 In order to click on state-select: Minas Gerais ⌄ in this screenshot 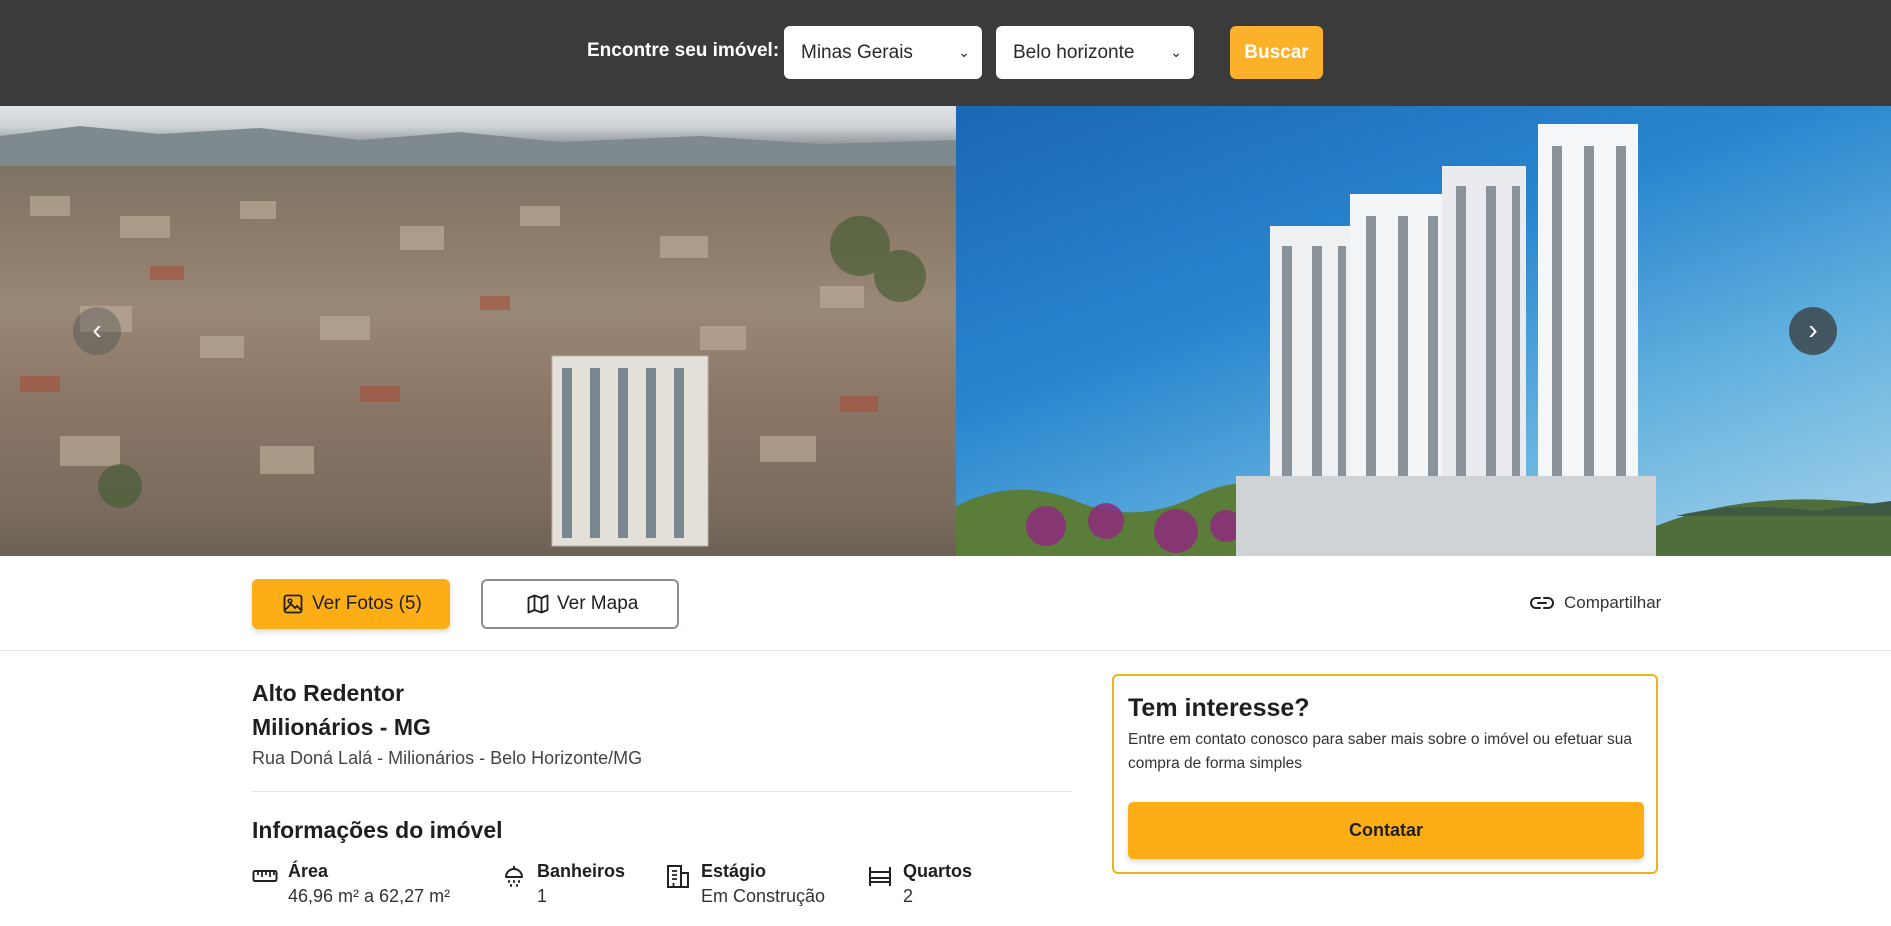, I will do `click(883, 52)`.